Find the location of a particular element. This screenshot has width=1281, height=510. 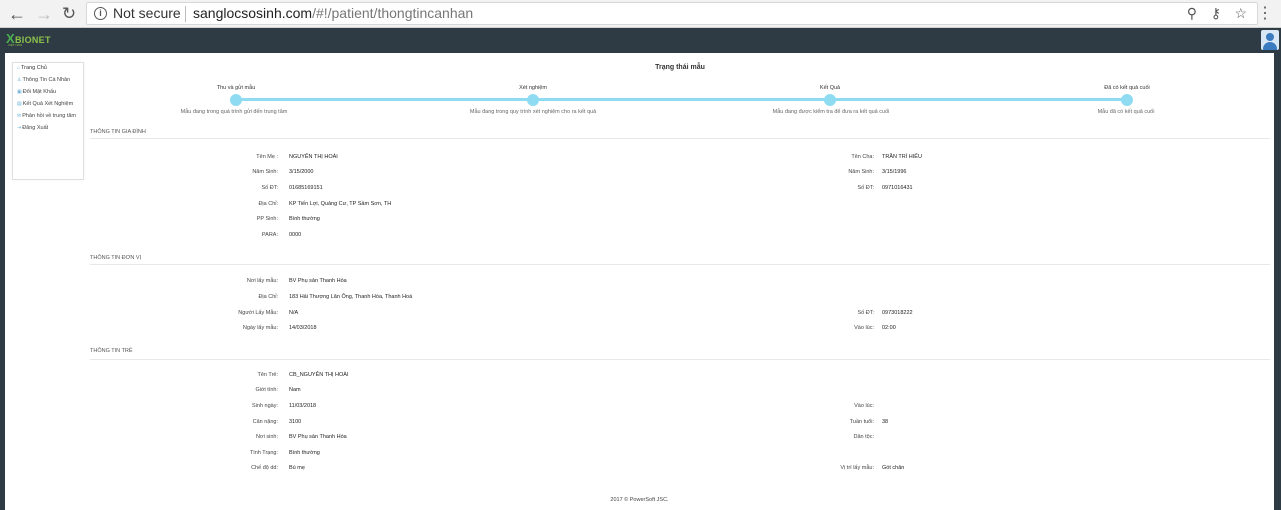

user-icon: ♙ is located at coordinates (19, 80).